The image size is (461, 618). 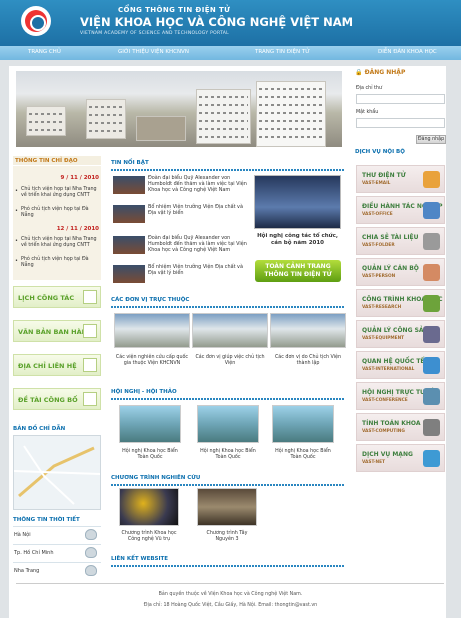 I want to click on service-name: QUAN HỆ QUỐC TẾ, so click(x=393, y=361).